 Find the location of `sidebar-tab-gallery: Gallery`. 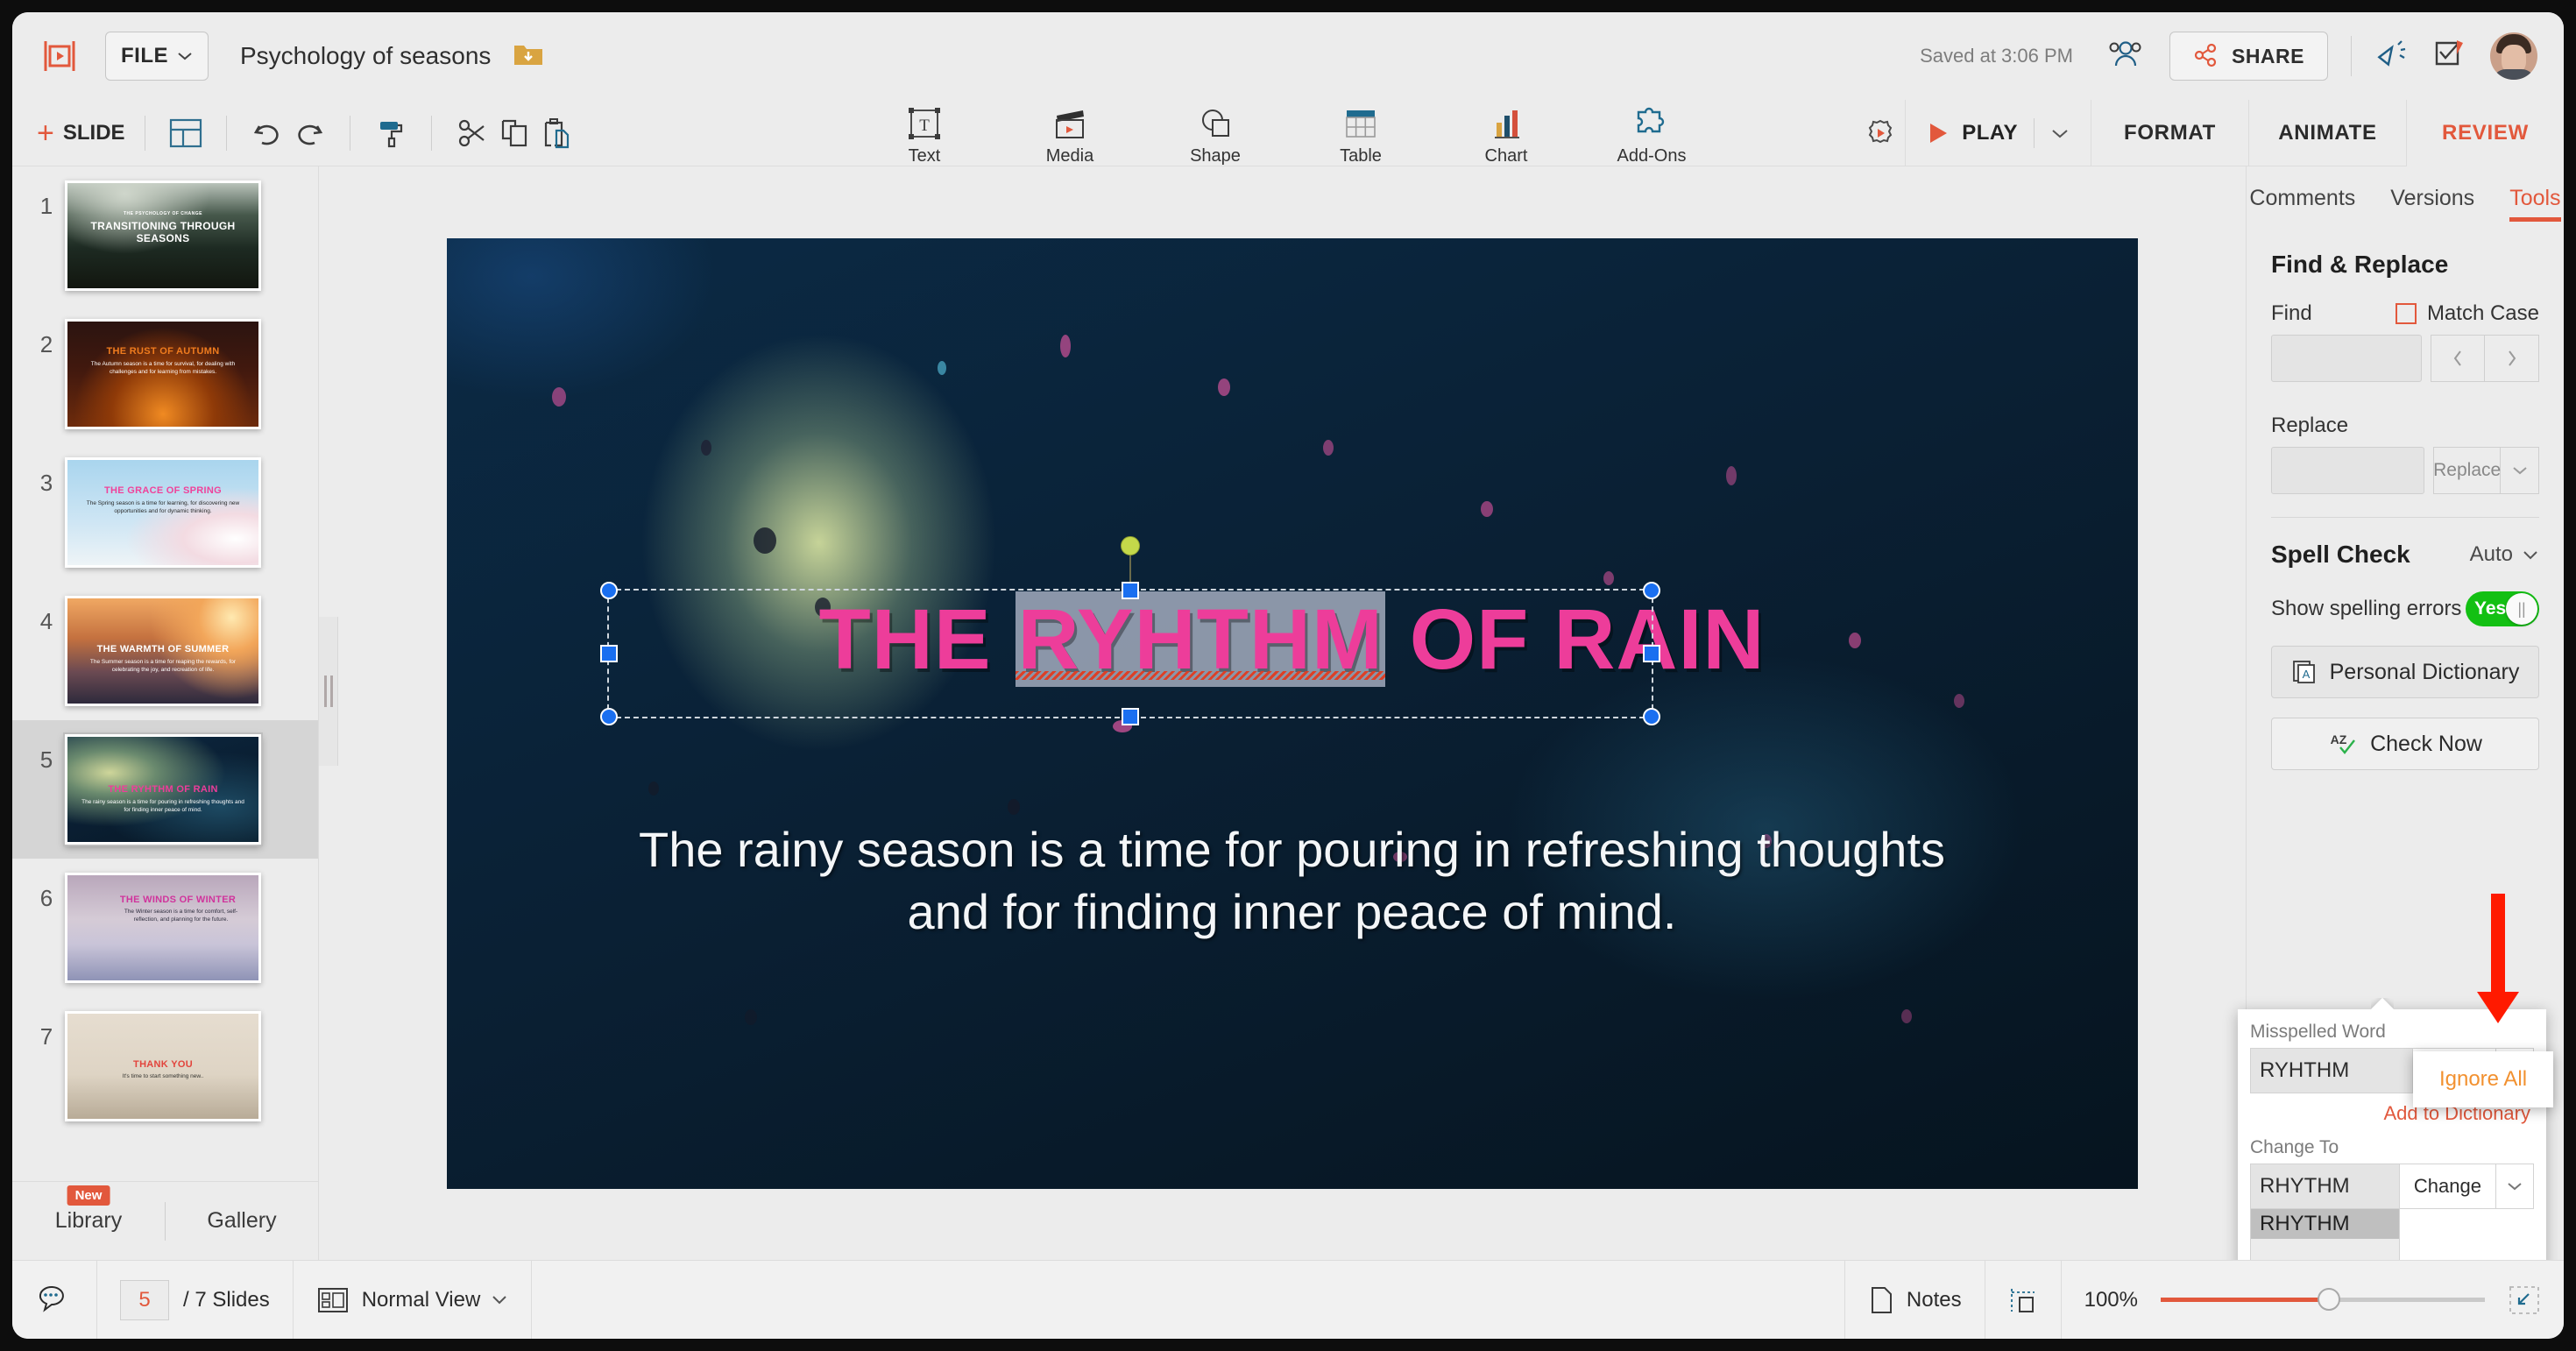

sidebar-tab-gallery: Gallery is located at coordinates (242, 1221).